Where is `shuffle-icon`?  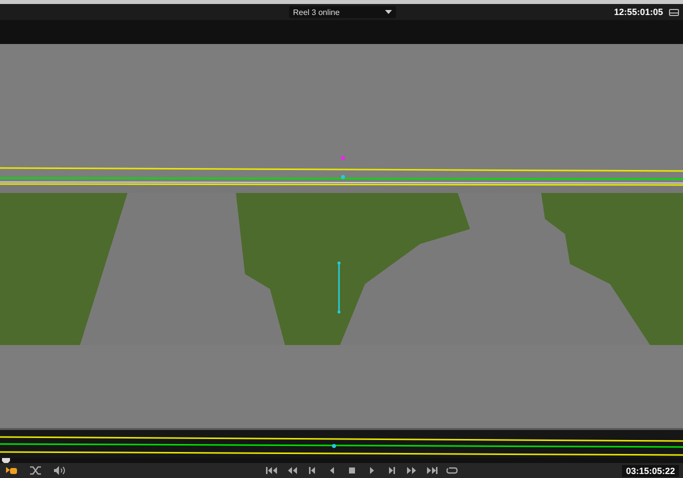 shuffle-icon is located at coordinates (36, 470).